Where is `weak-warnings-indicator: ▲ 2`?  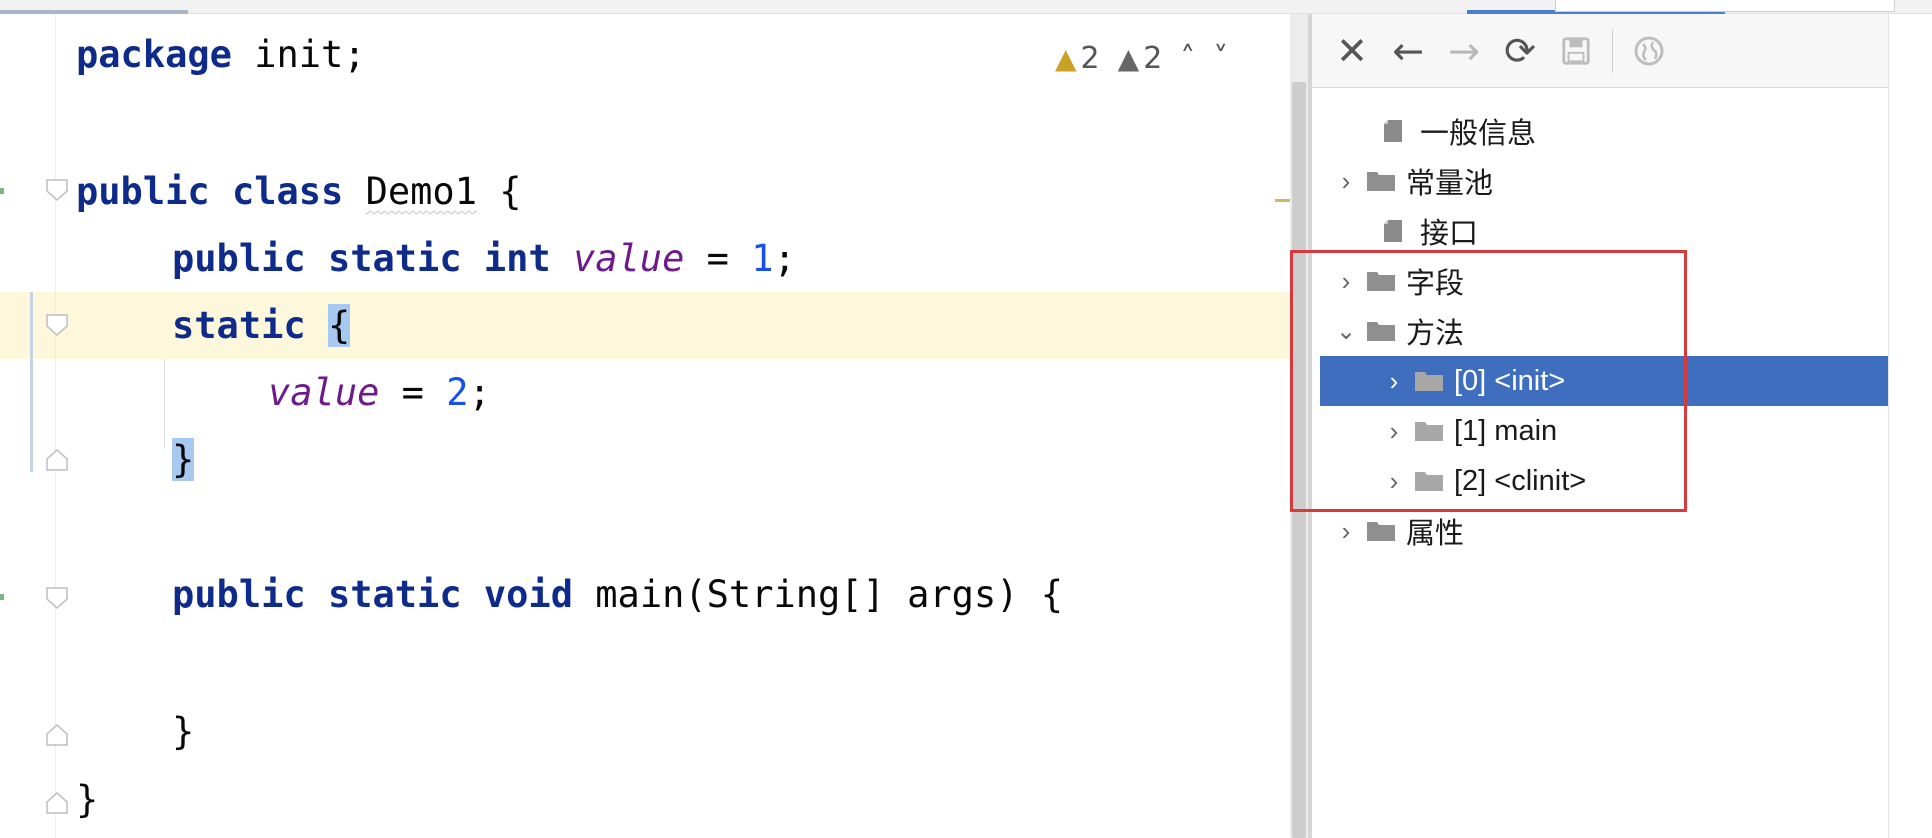 weak-warnings-indicator: ▲ 2 is located at coordinates (1140, 58).